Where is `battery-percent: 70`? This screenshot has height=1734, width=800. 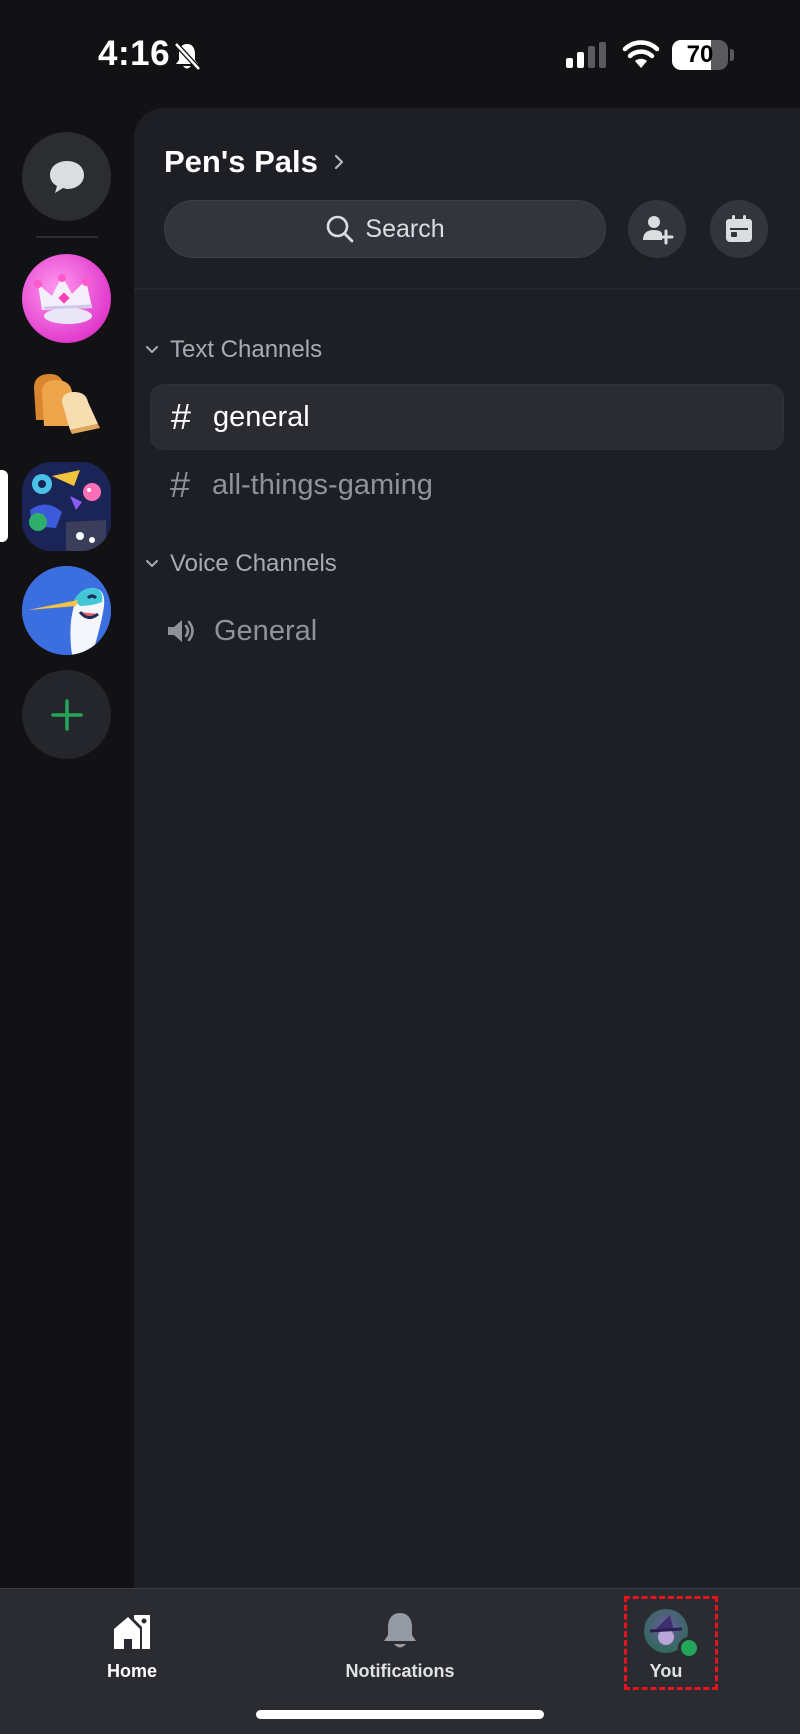
battery-percent: 70 is located at coordinates (700, 54).